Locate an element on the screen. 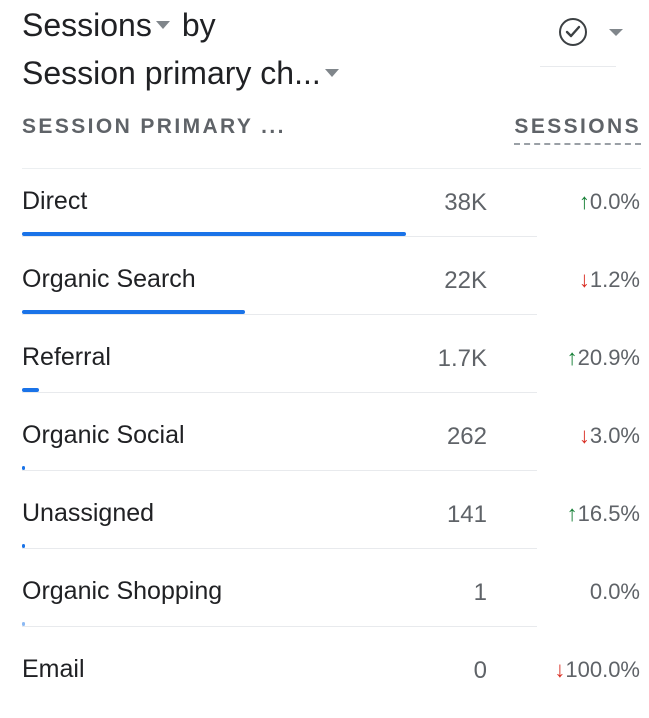  check-circle-icon is located at coordinates (573, 32).